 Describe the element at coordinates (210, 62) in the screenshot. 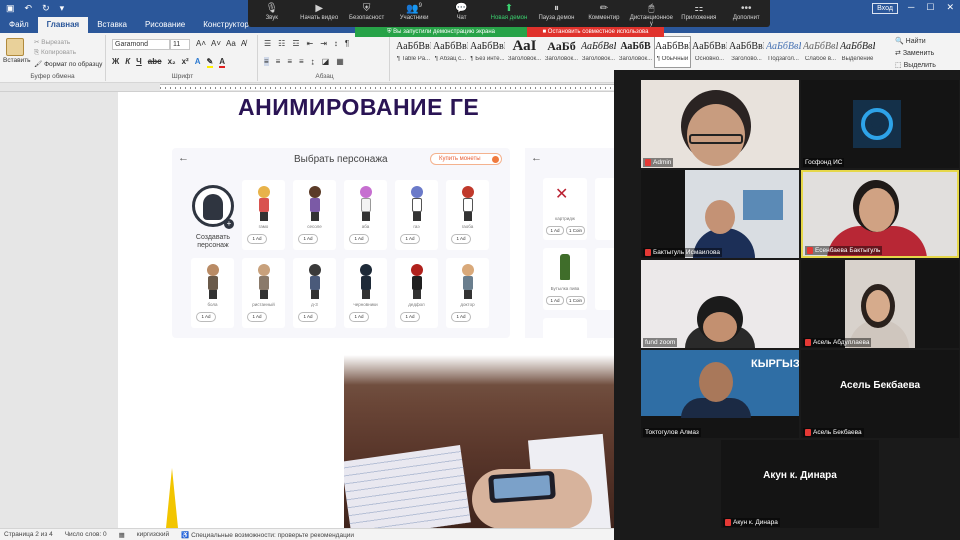

I see `highlight-icon: ✎` at that location.